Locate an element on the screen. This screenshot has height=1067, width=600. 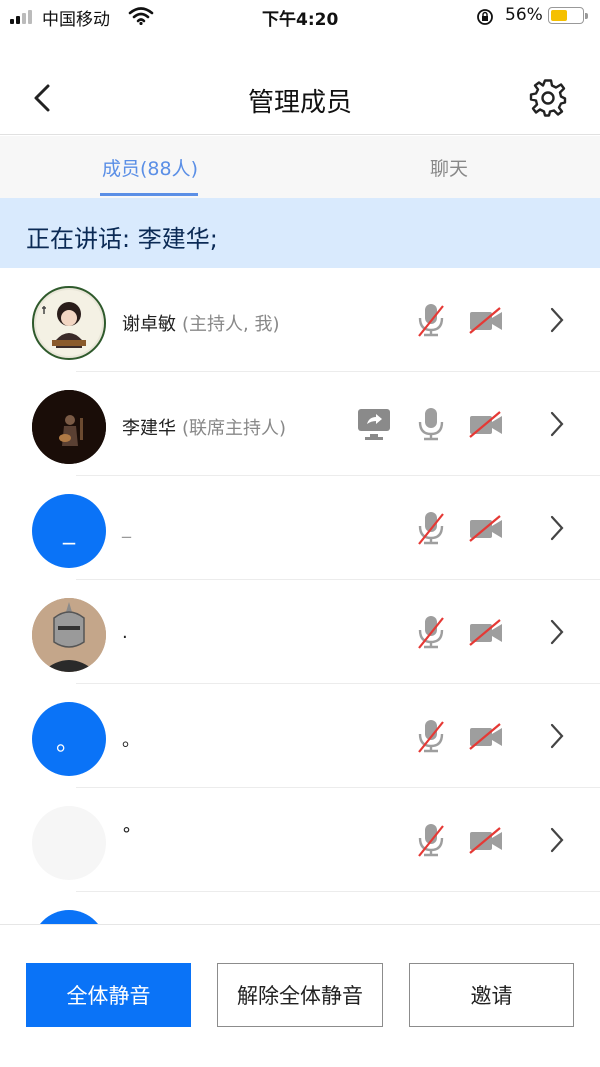
clock: 下午4:20 is located at coordinates (300, 20).